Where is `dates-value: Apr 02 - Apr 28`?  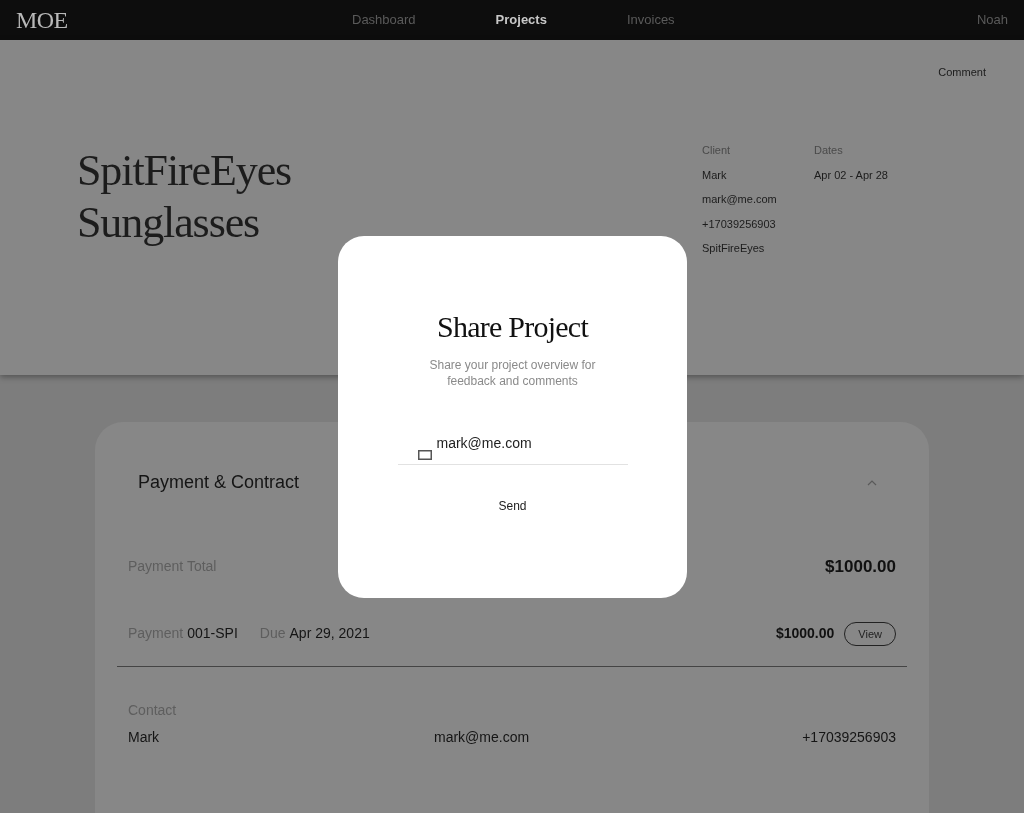
dates-value: Apr 02 - Apr 28 is located at coordinates (851, 175).